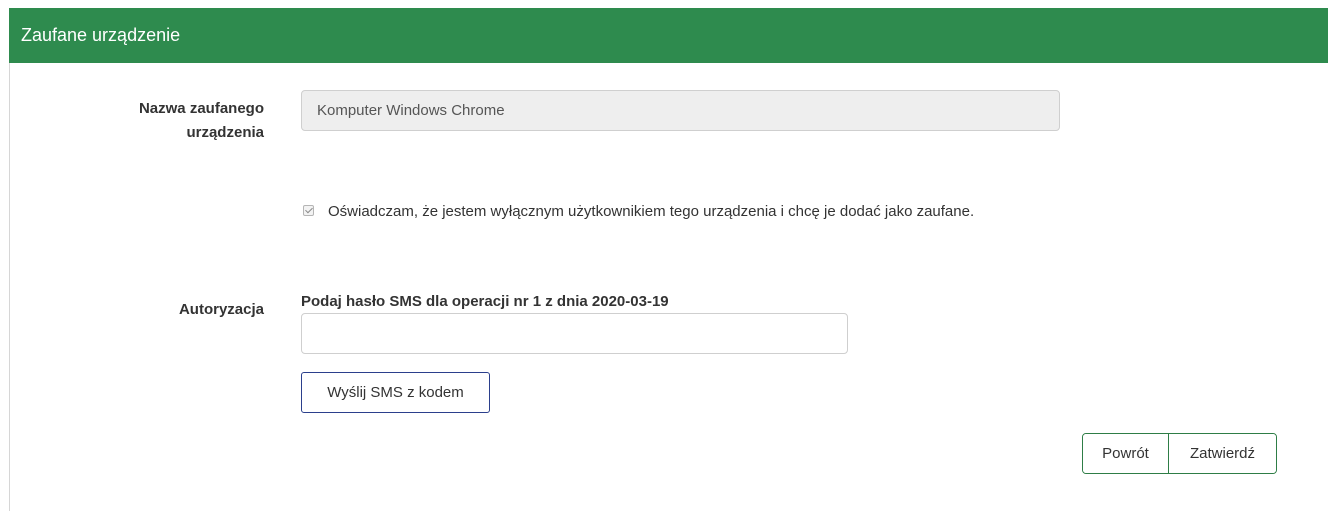 The image size is (1328, 511). I want to click on action-button-group: Powrót Zatwierdź, so click(1179, 453).